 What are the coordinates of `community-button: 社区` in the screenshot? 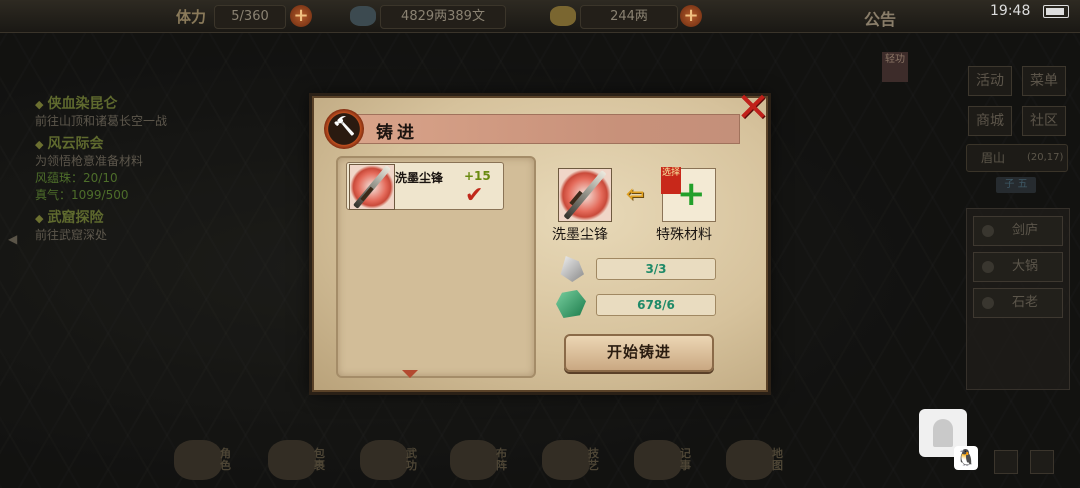 It's located at (1044, 121).